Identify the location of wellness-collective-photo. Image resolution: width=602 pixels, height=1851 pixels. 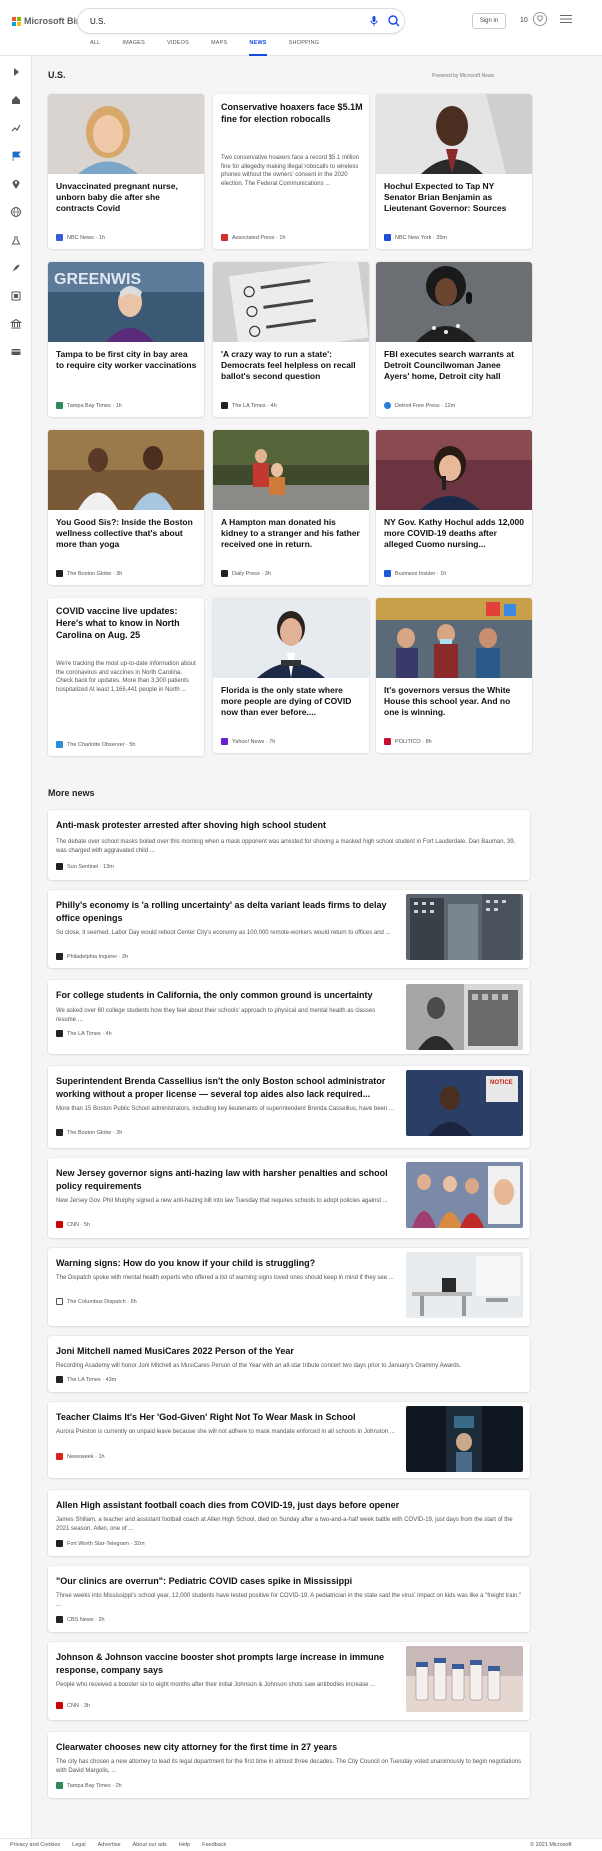
(126, 470).